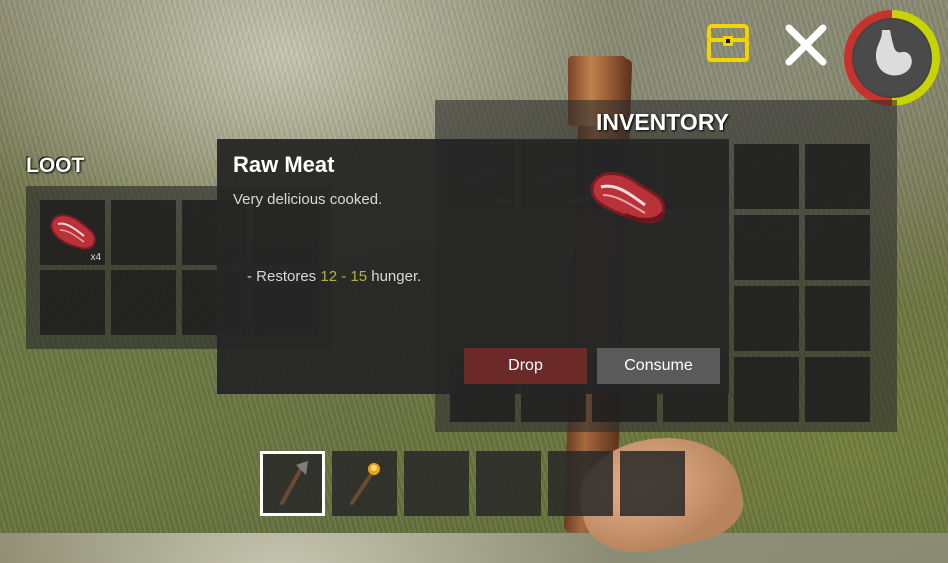 Image resolution: width=948 pixels, height=563 pixels. I want to click on stat-prefix: - Restores, so click(284, 276).